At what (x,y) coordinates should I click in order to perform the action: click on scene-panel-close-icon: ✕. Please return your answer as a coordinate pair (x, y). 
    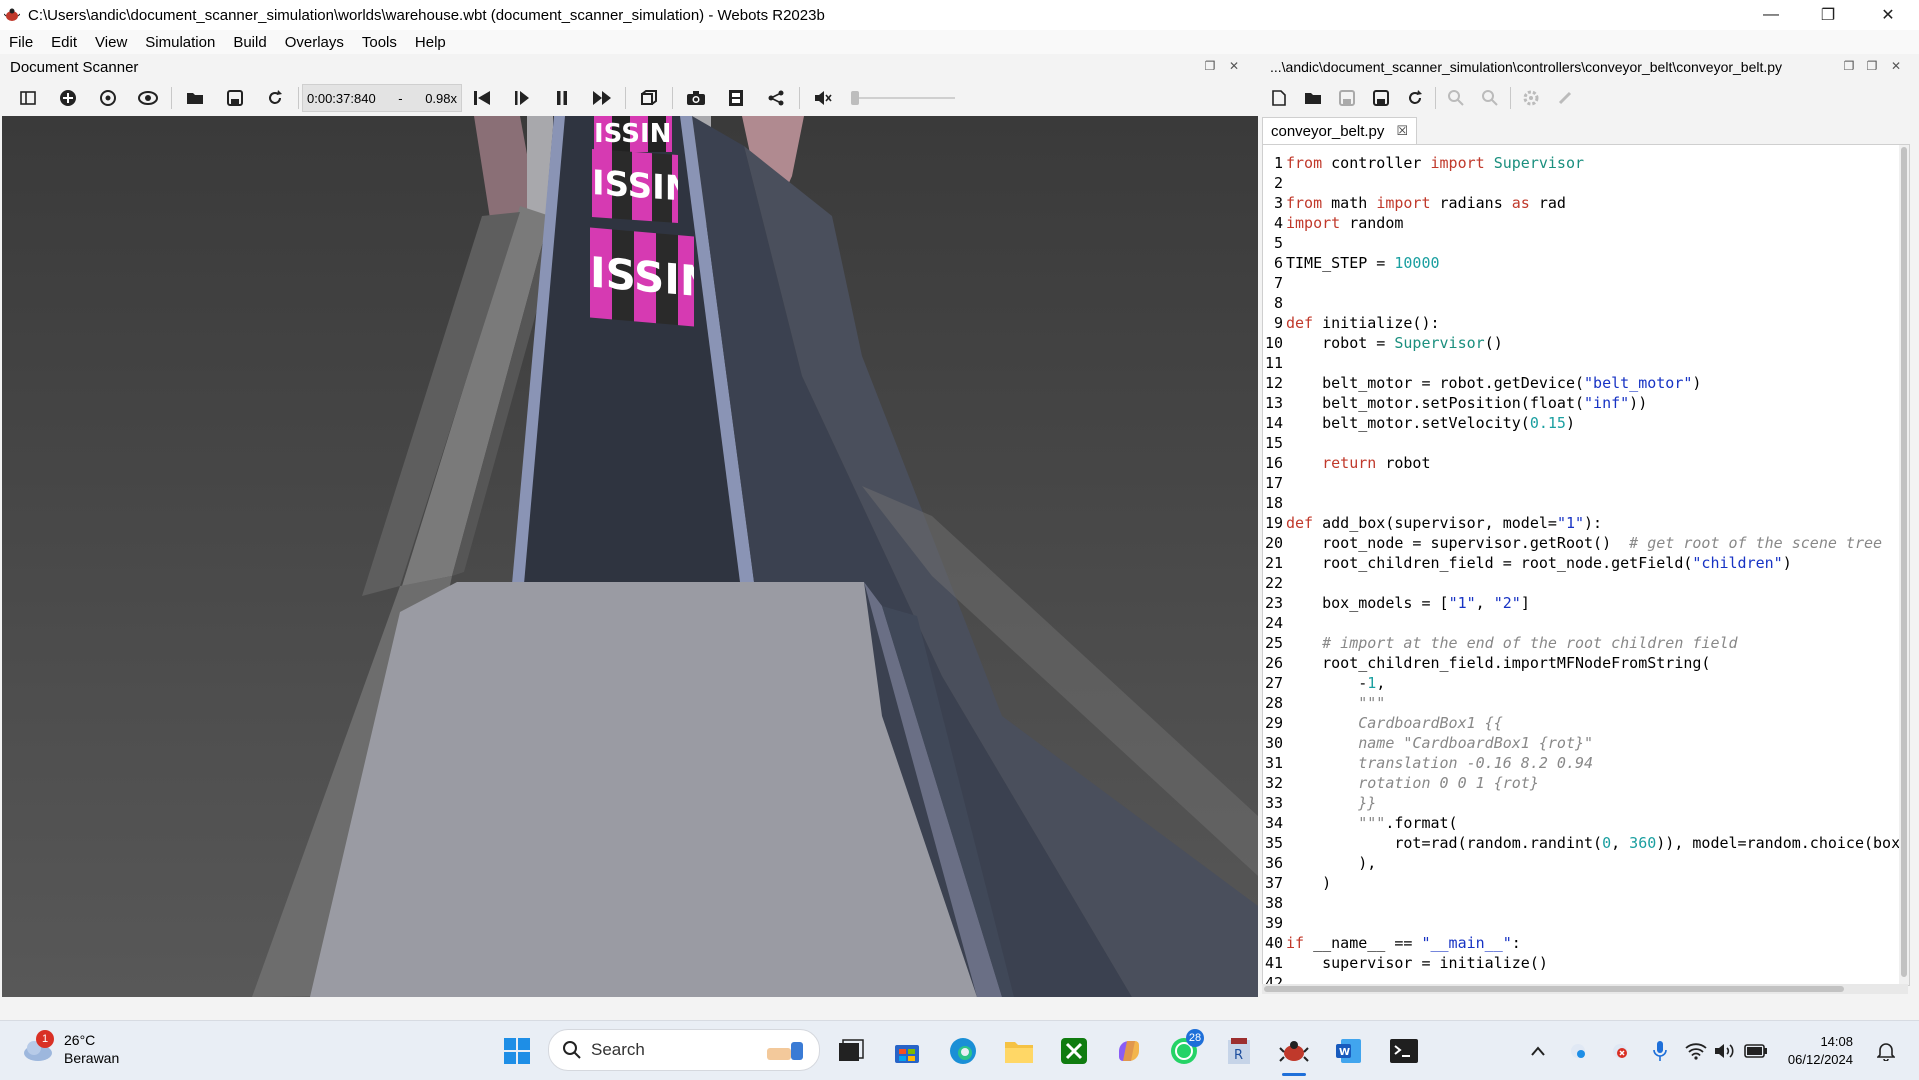
    Looking at the image, I should click on (1234, 66).